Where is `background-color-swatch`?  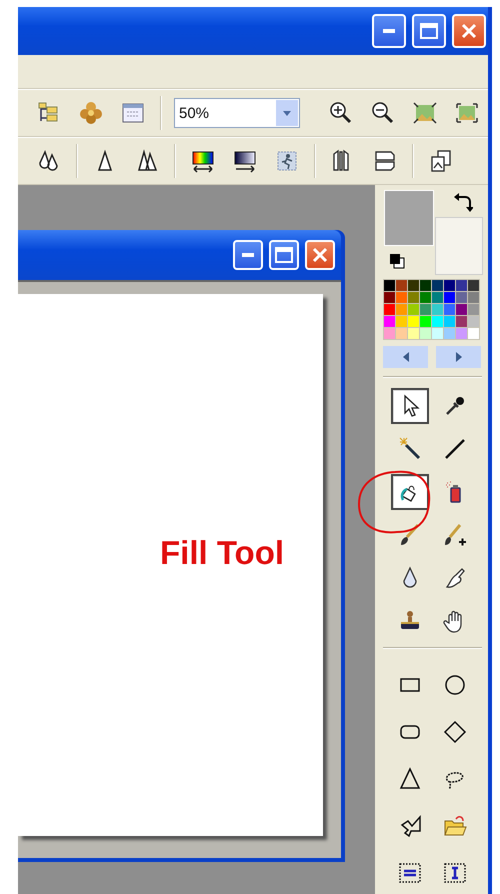 background-color-swatch is located at coordinates (459, 246).